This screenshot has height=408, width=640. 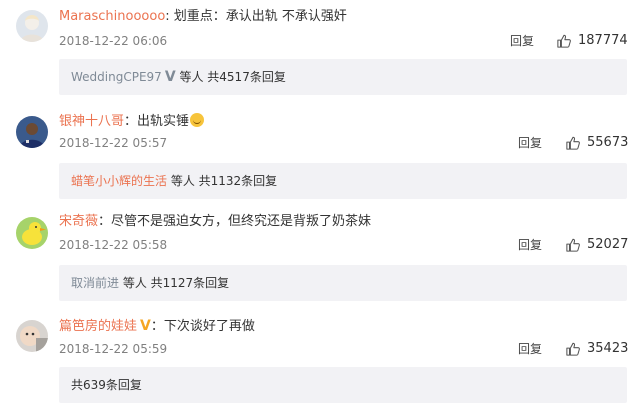 What do you see at coordinates (112, 16) in the screenshot?
I see `comment-username: Maraschinooooo` at bounding box center [112, 16].